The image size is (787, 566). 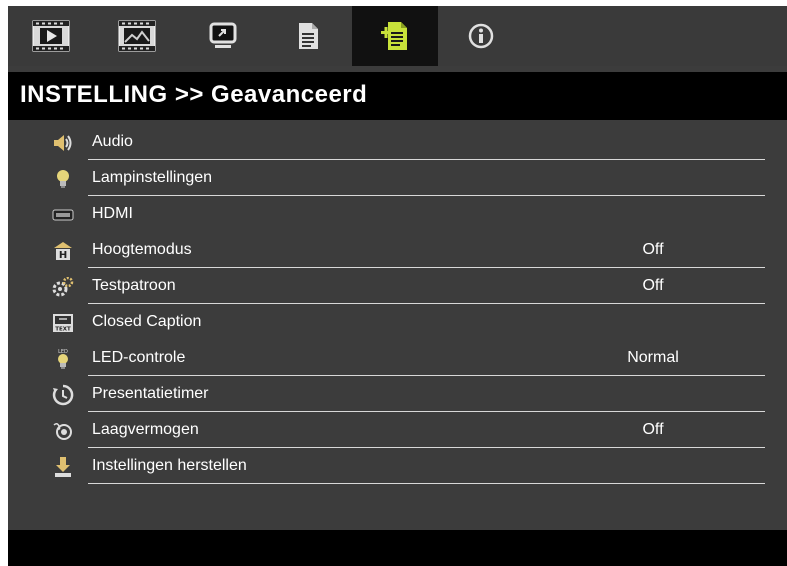 I want to click on page-title: INSTELLING >> Geavanceerd, so click(x=194, y=94).